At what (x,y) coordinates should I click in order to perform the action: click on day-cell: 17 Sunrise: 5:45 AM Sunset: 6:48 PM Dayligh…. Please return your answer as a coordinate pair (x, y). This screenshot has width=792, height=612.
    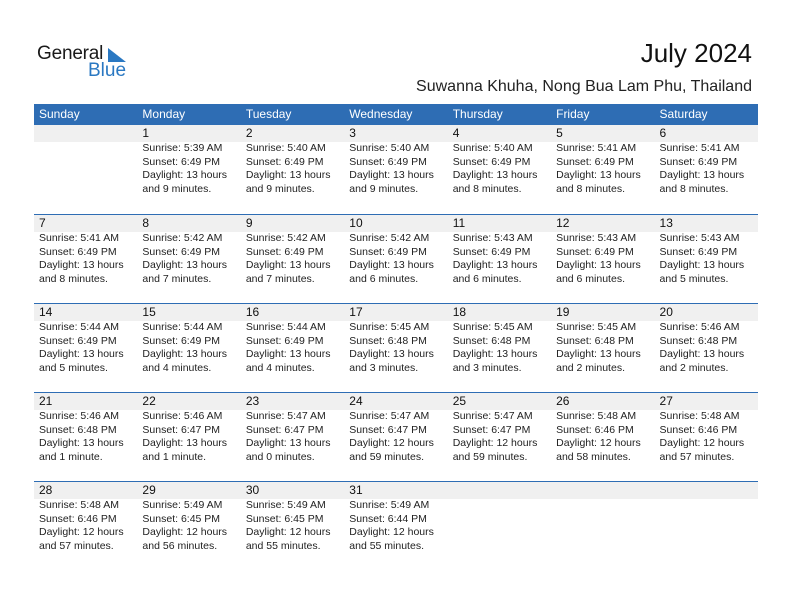
    Looking at the image, I should click on (395, 339).